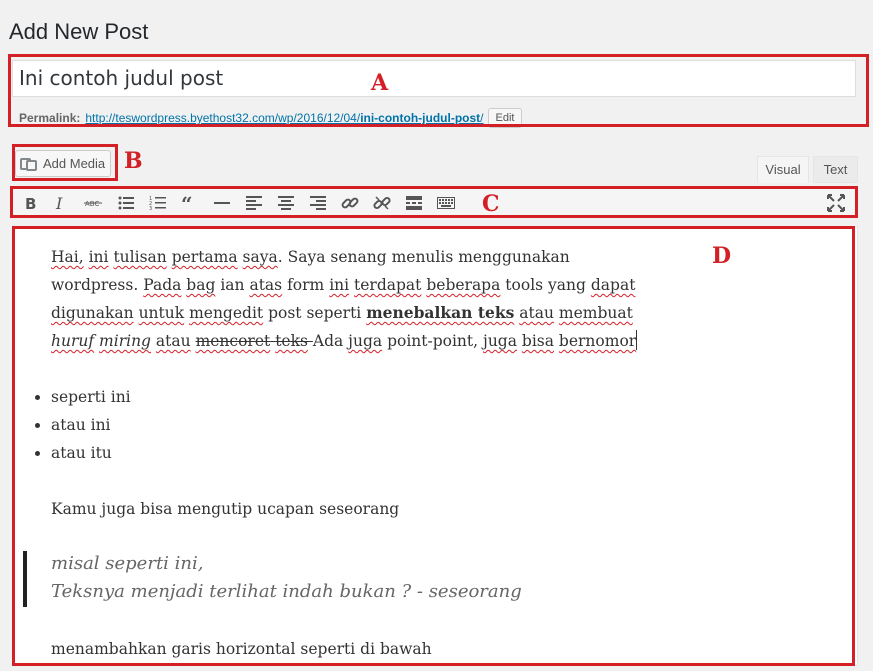  What do you see at coordinates (722, 256) in the screenshot?
I see `annotation-label-d: D` at bounding box center [722, 256].